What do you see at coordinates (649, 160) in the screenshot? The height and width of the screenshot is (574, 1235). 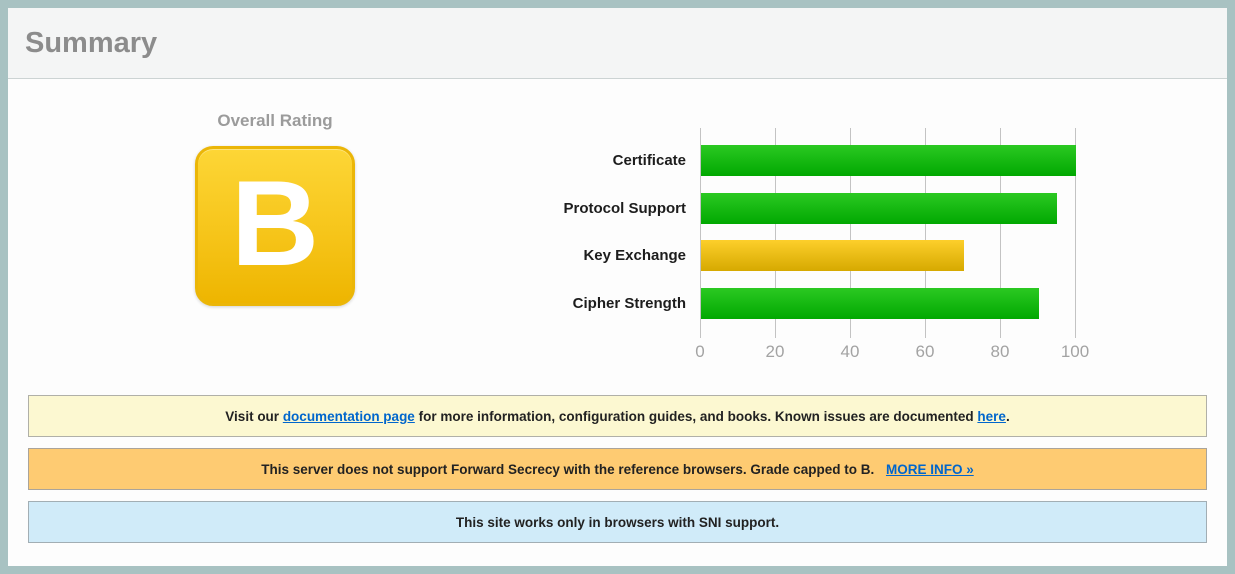 I see `category-label-certificate: Certificate` at bounding box center [649, 160].